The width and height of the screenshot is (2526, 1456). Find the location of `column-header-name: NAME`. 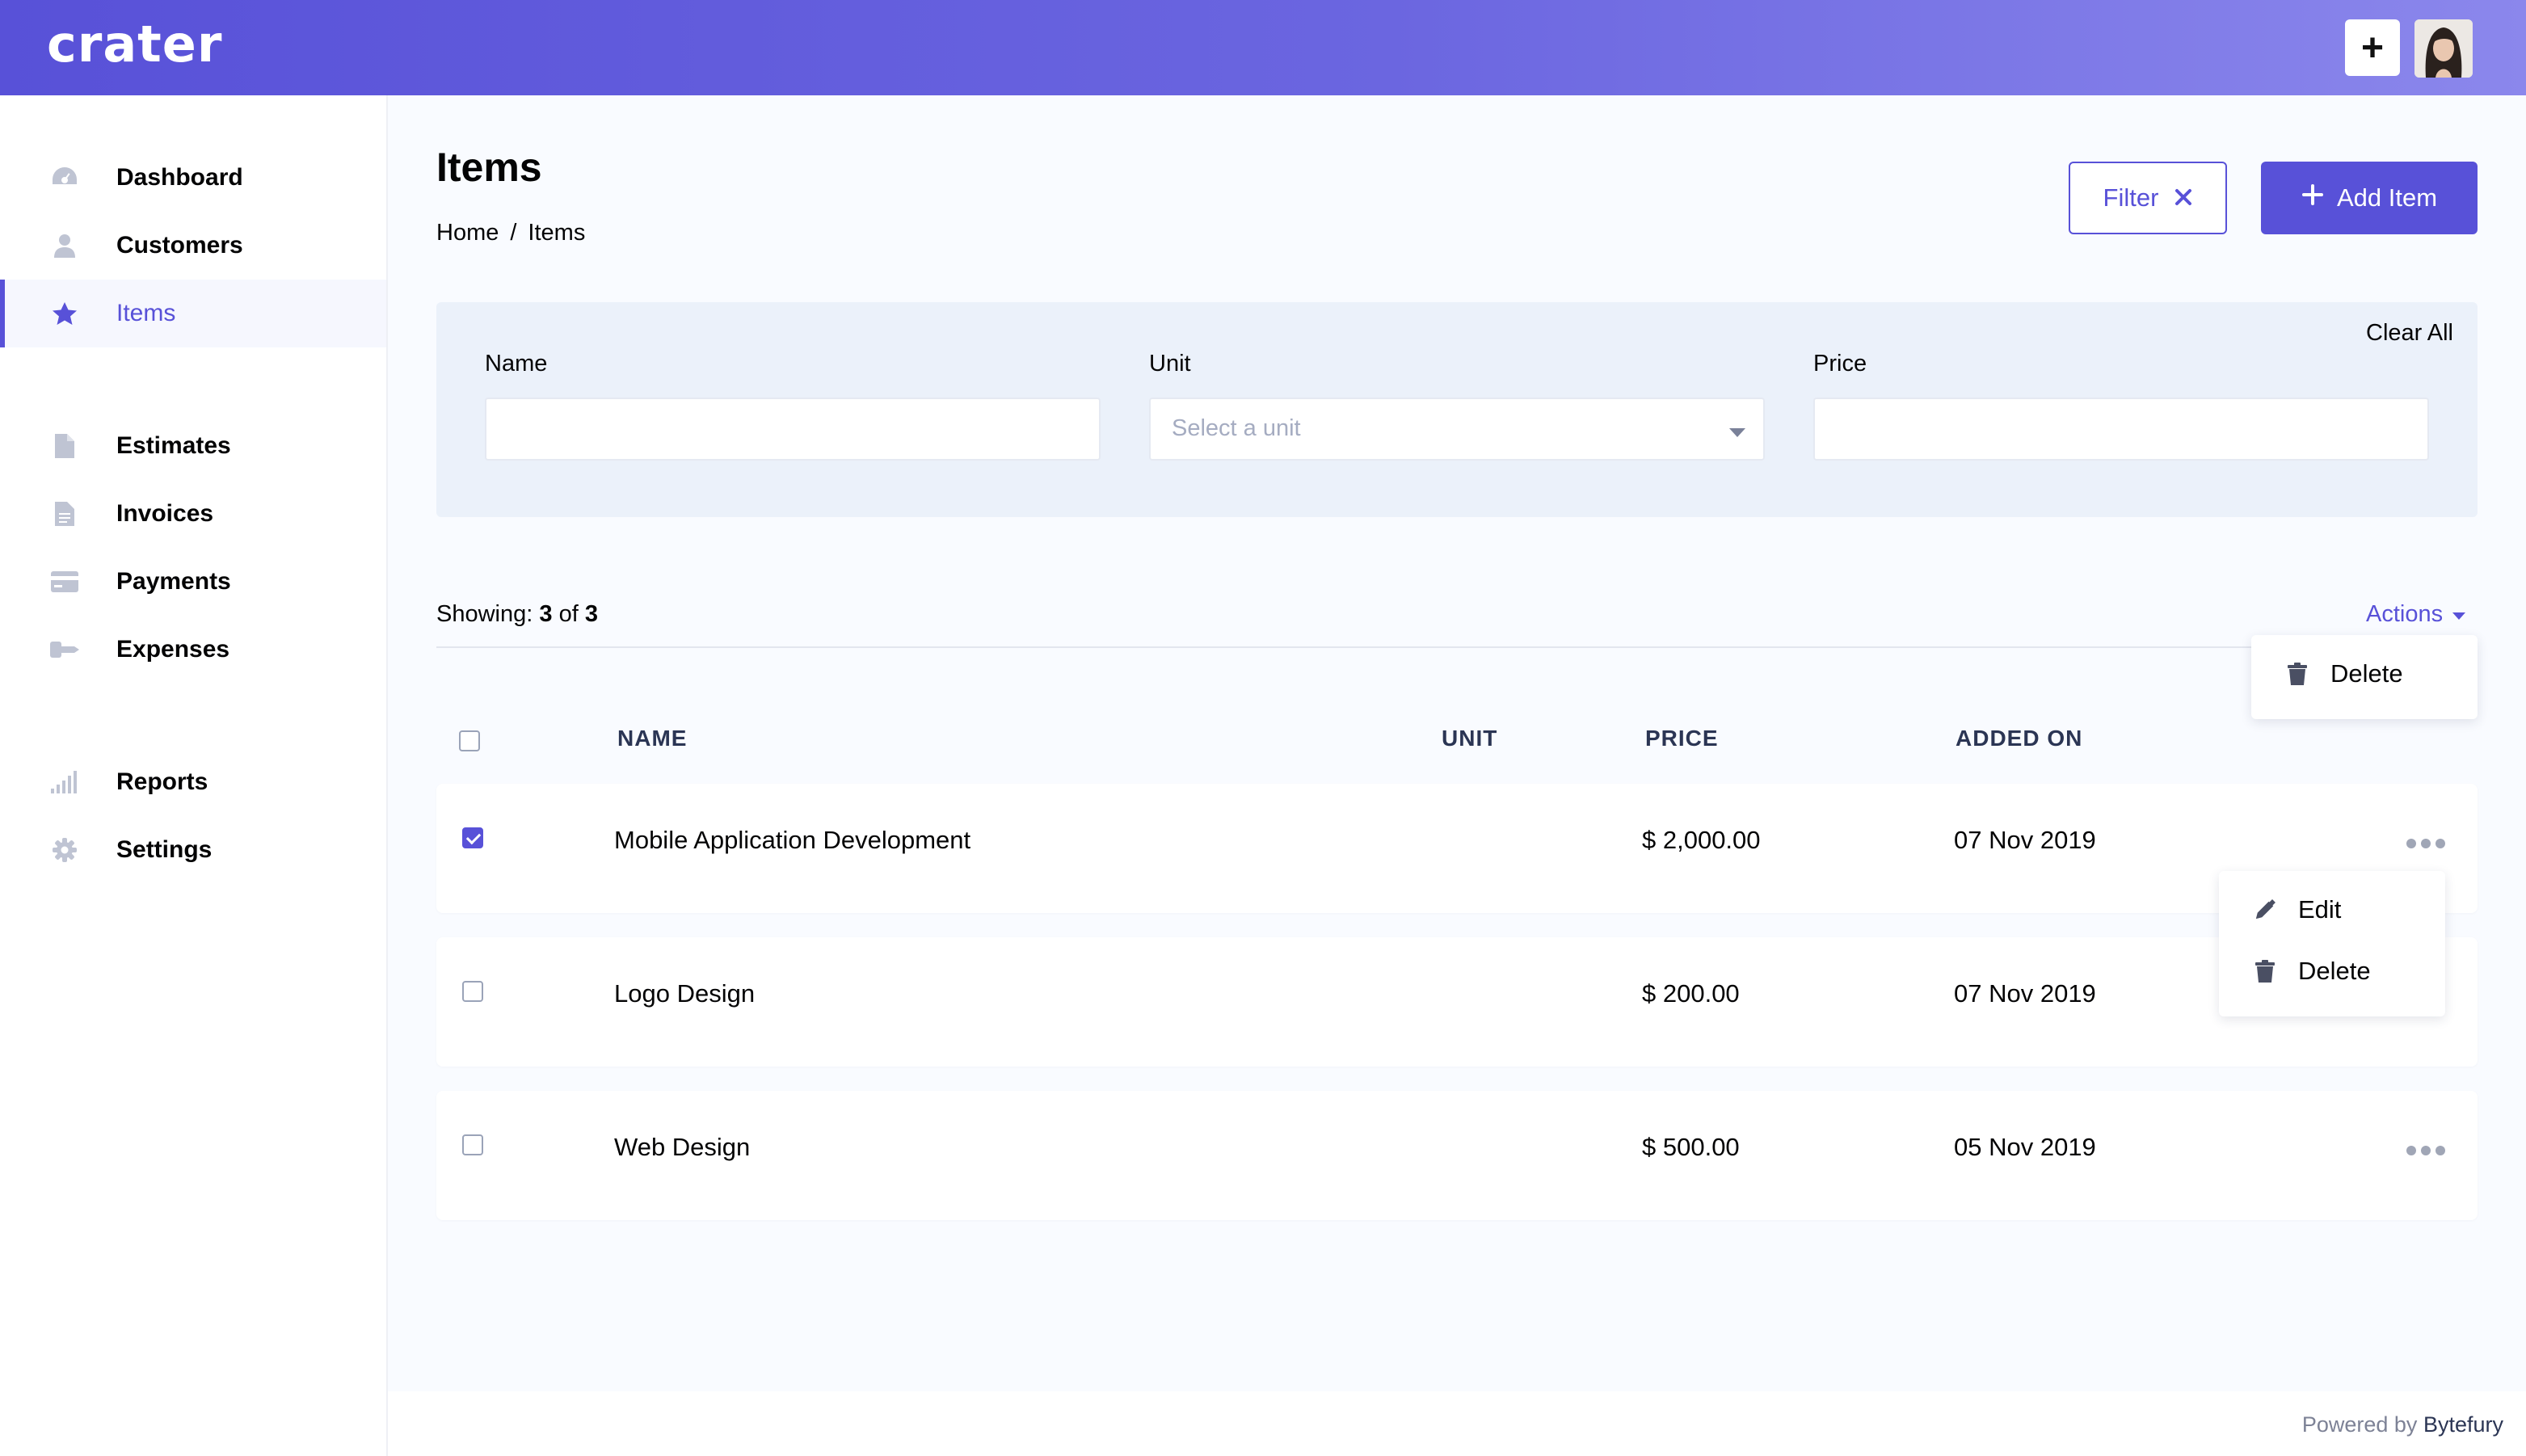

column-header-name: NAME is located at coordinates (652, 739).